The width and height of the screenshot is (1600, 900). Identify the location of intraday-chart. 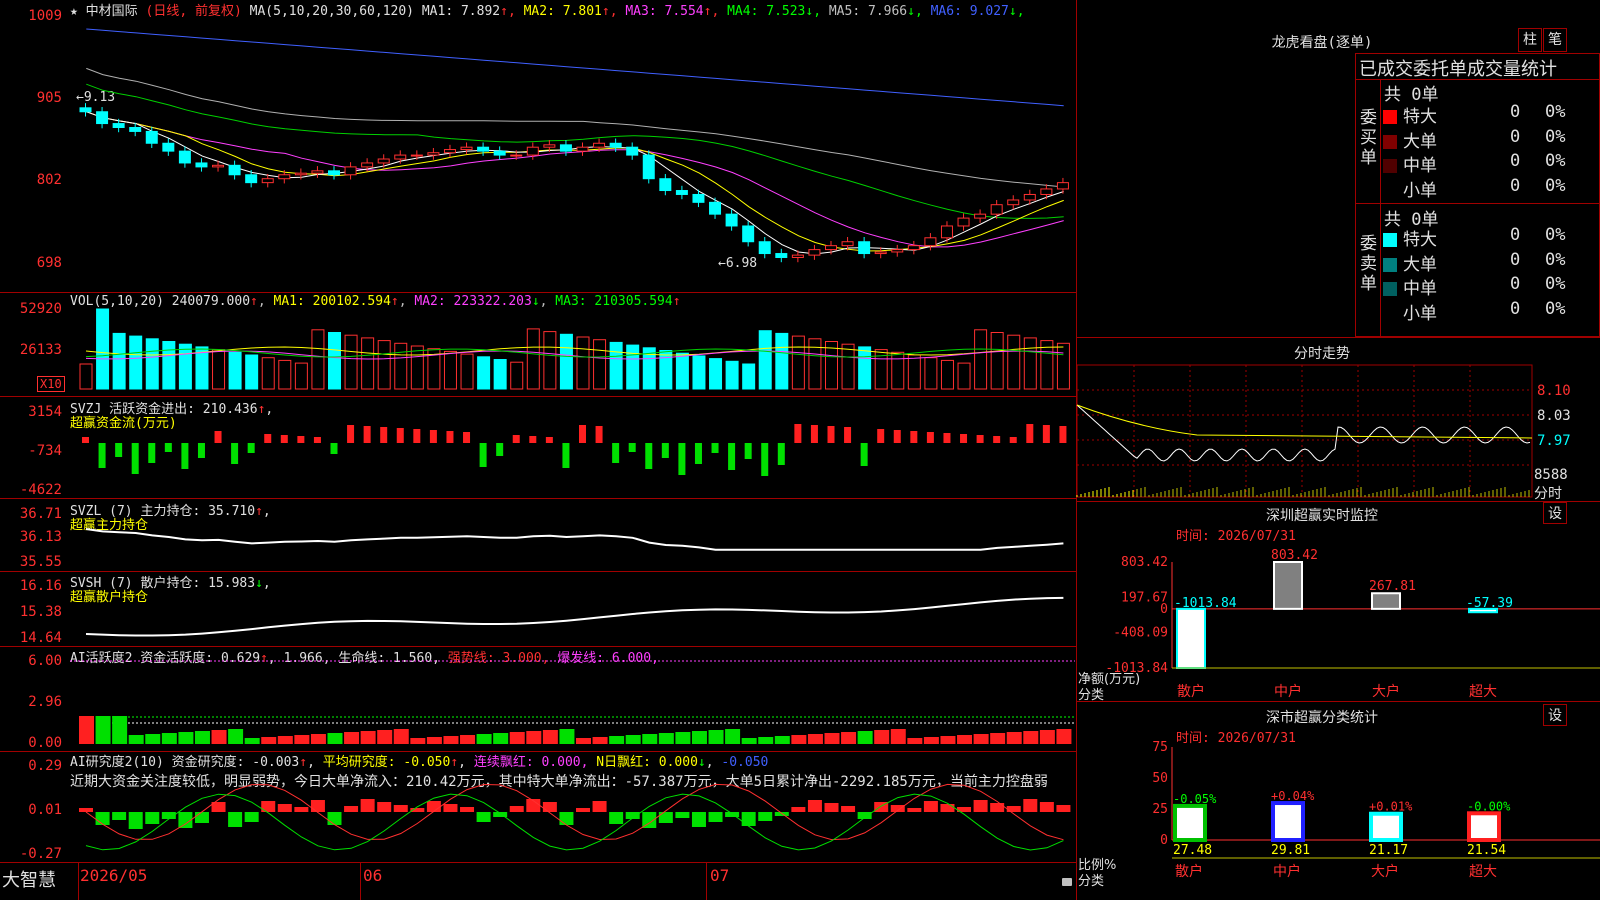
(1304, 432).